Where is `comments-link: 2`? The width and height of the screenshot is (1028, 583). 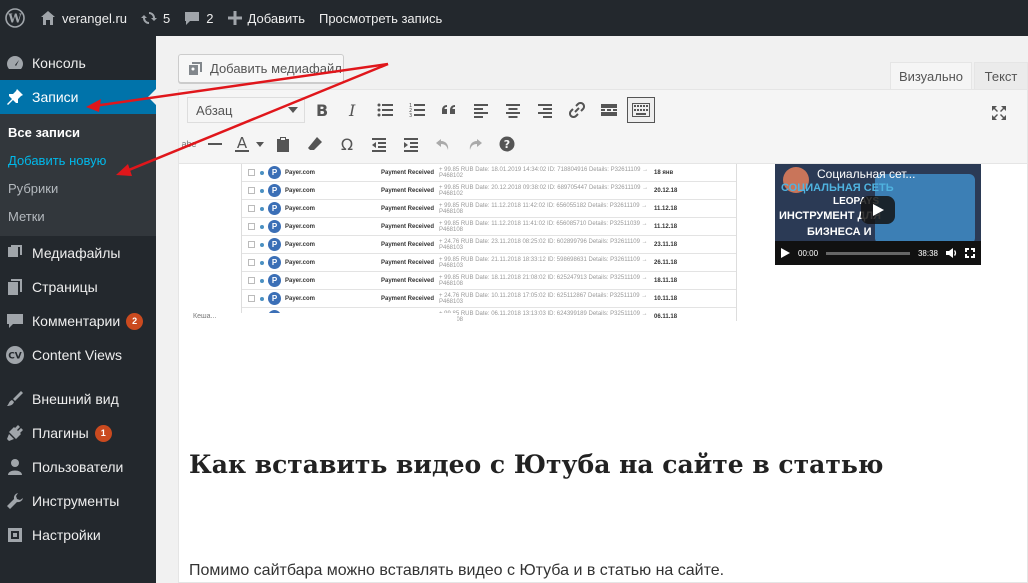 comments-link: 2 is located at coordinates (198, 18).